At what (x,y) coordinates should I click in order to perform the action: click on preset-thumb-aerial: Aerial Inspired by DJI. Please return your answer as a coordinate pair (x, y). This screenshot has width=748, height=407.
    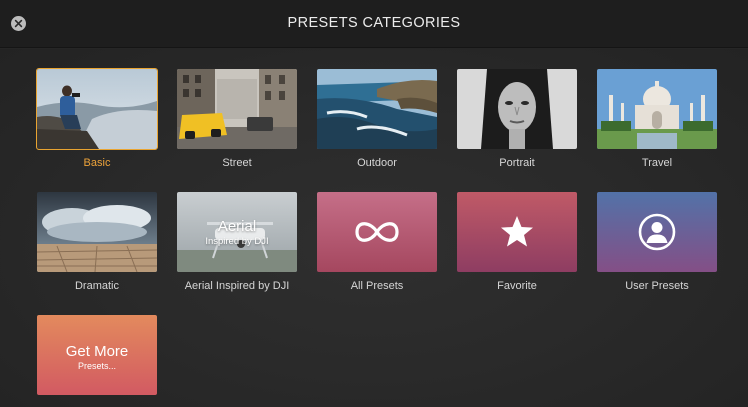
    Looking at the image, I should click on (237, 232).